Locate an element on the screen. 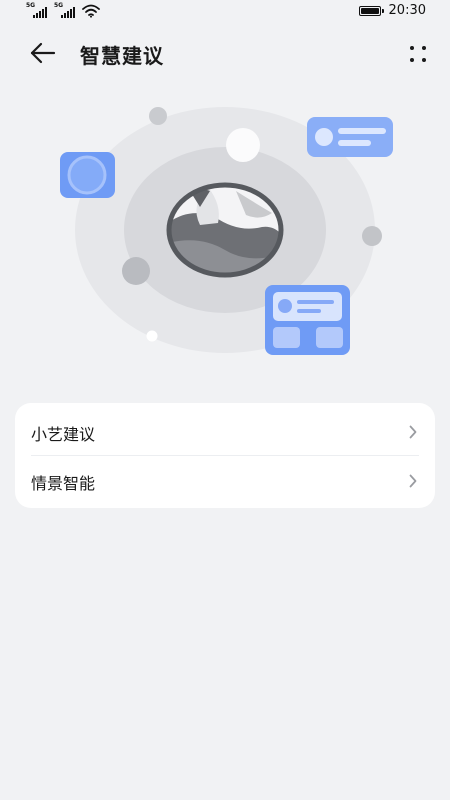 This screenshot has height=800, width=450. clock: 20:30 is located at coordinates (407, 10).